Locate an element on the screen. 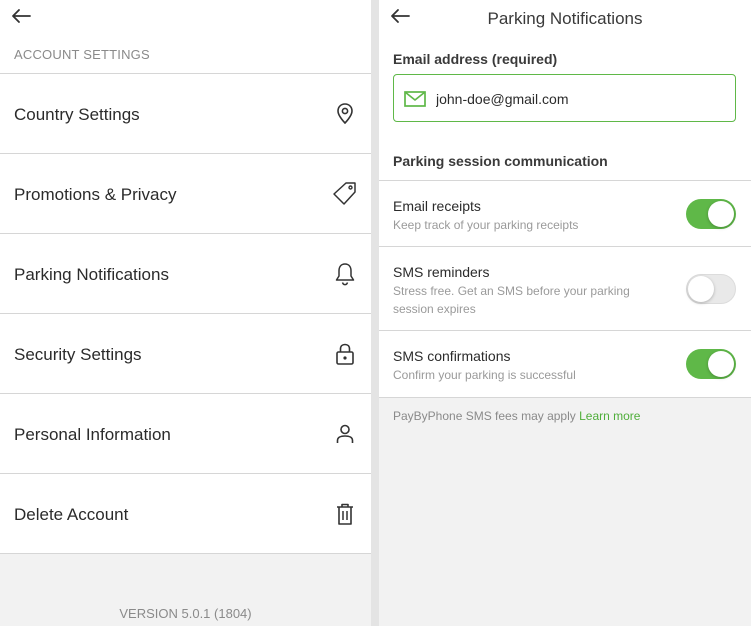 The image size is (751, 626). page-title: Parking Notifications is located at coordinates (565, 18).